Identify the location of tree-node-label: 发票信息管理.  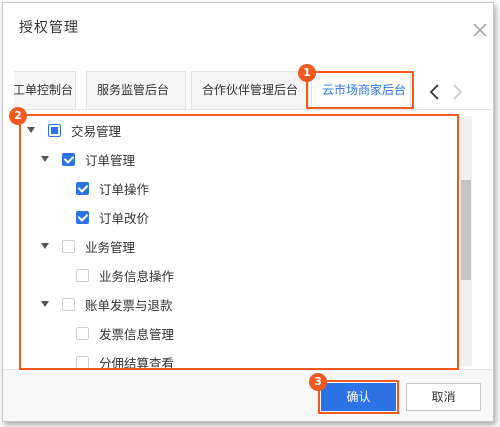
(137, 334).